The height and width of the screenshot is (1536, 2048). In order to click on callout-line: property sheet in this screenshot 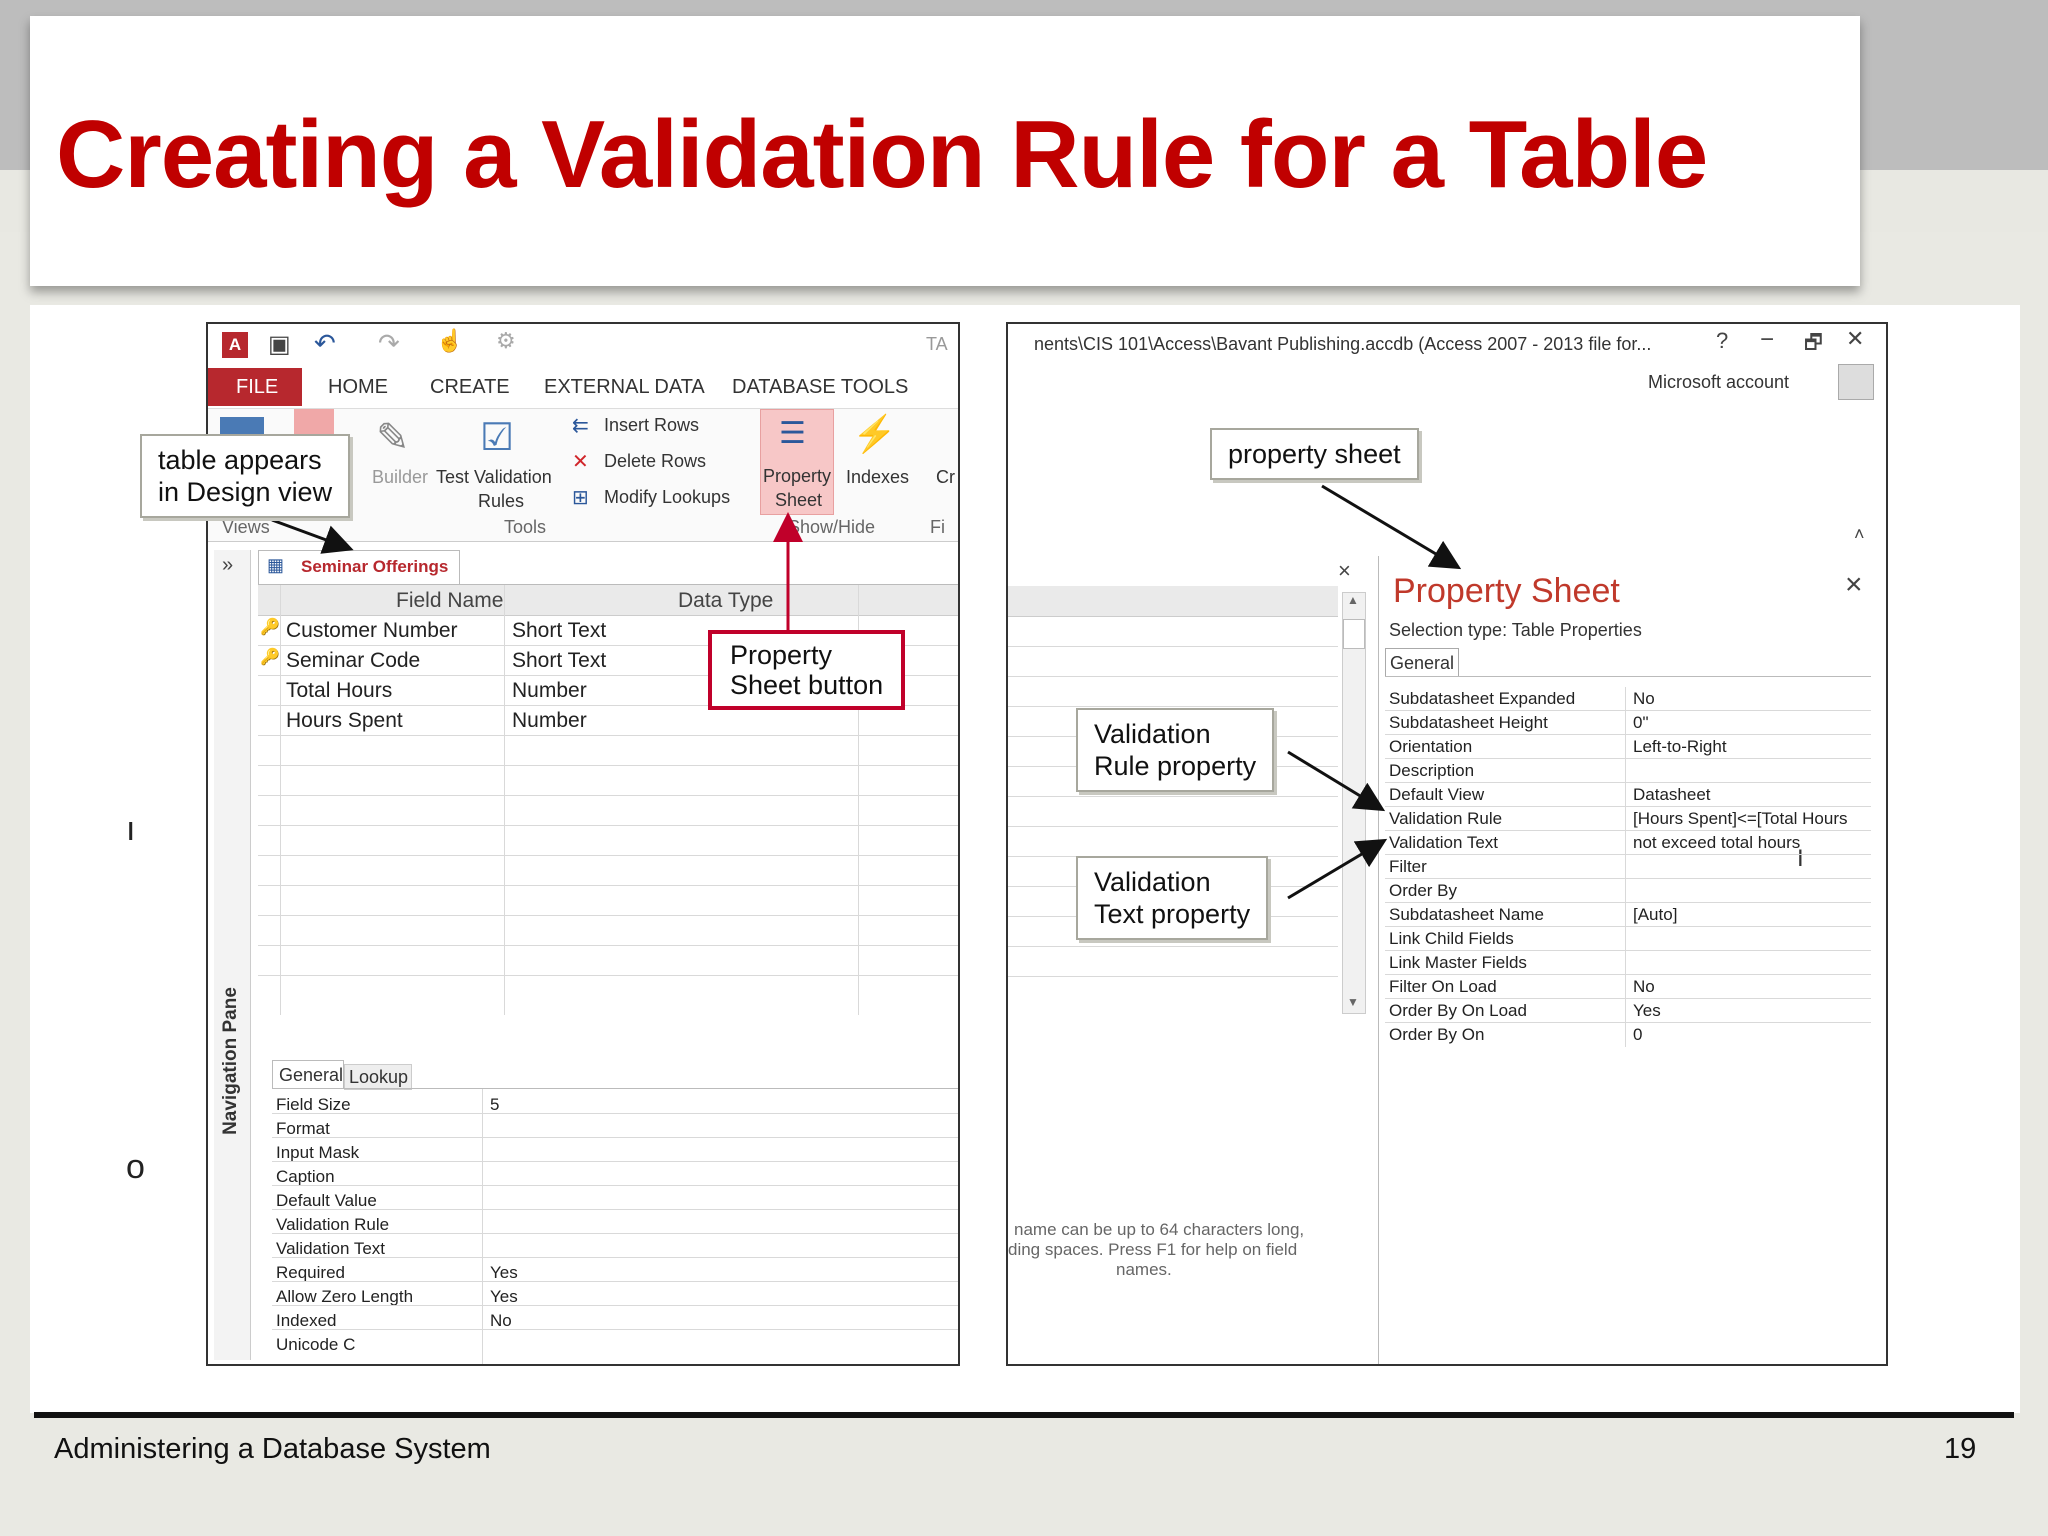, I will do `click(1314, 454)`.